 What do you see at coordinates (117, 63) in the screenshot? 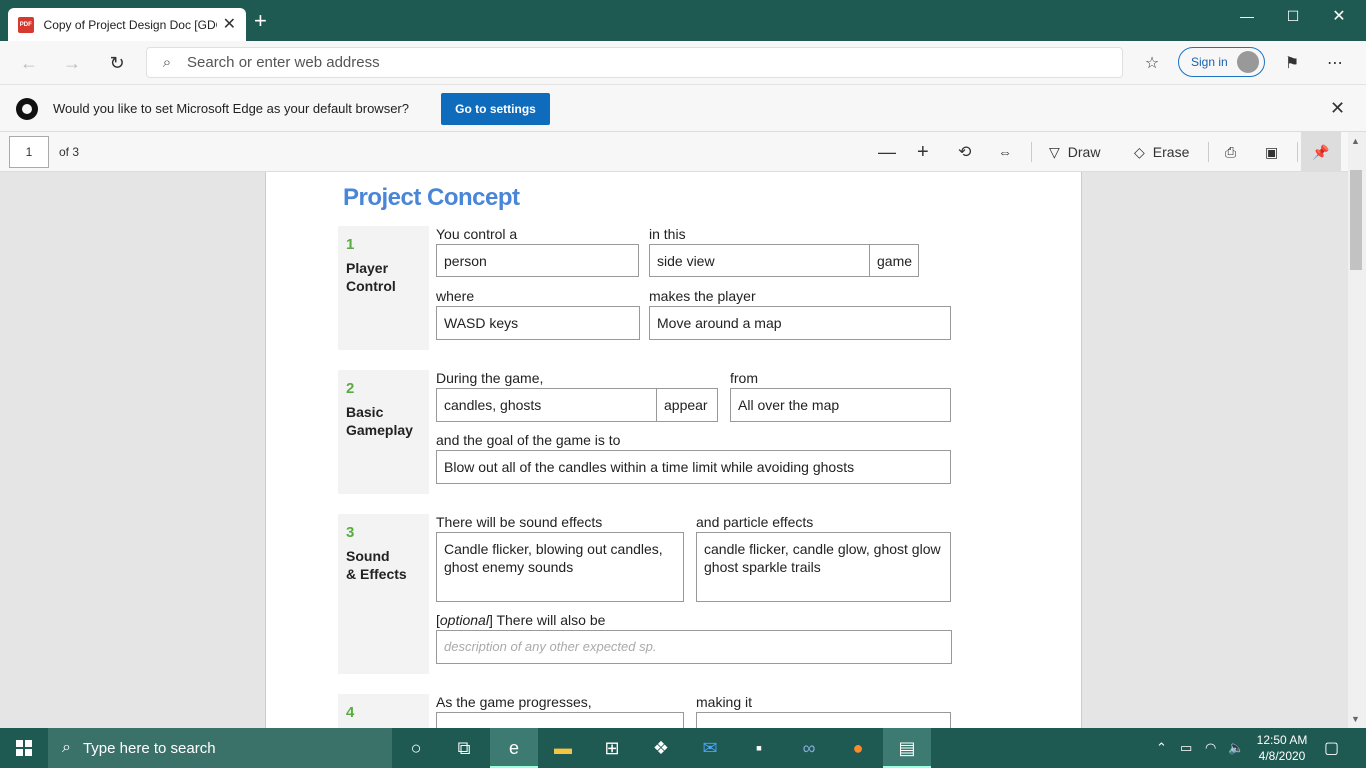
I see `refresh-icon: ↻` at bounding box center [117, 63].